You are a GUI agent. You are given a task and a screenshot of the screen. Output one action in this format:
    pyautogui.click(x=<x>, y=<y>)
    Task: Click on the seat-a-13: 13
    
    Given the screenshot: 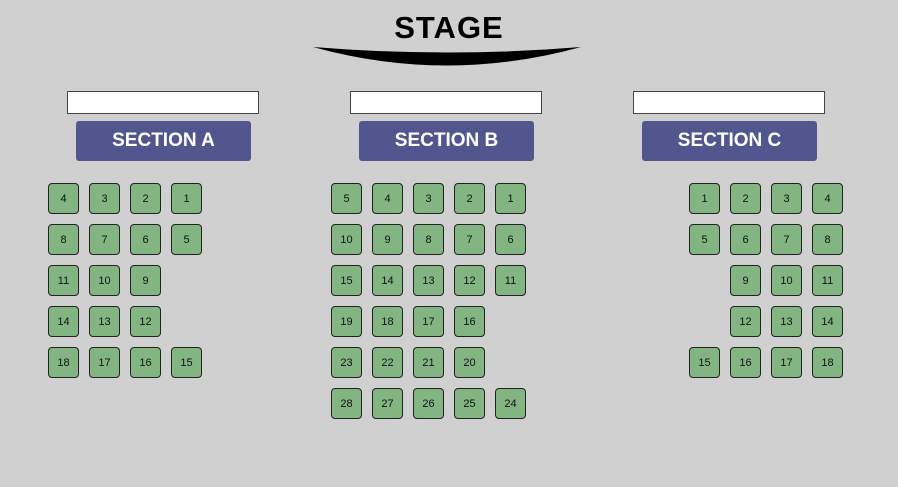 What is the action you would take?
    pyautogui.click(x=104, y=321)
    